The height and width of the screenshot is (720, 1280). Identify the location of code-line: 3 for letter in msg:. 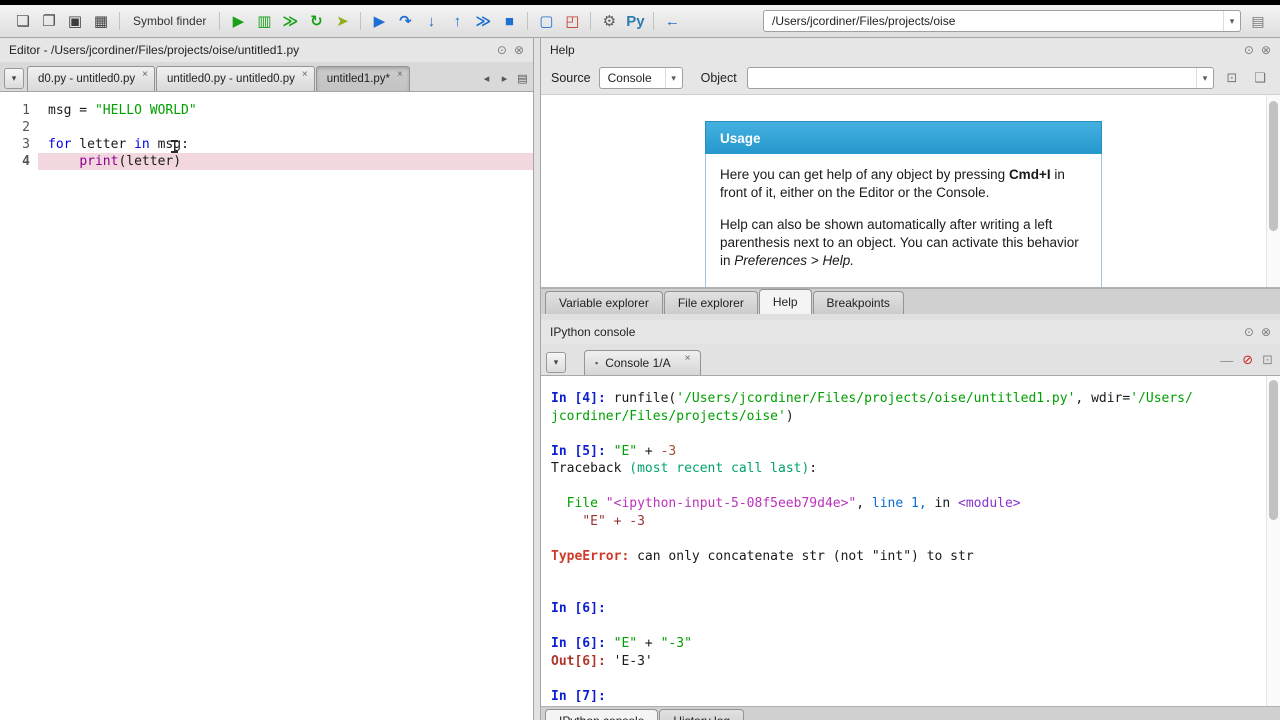
(266, 144).